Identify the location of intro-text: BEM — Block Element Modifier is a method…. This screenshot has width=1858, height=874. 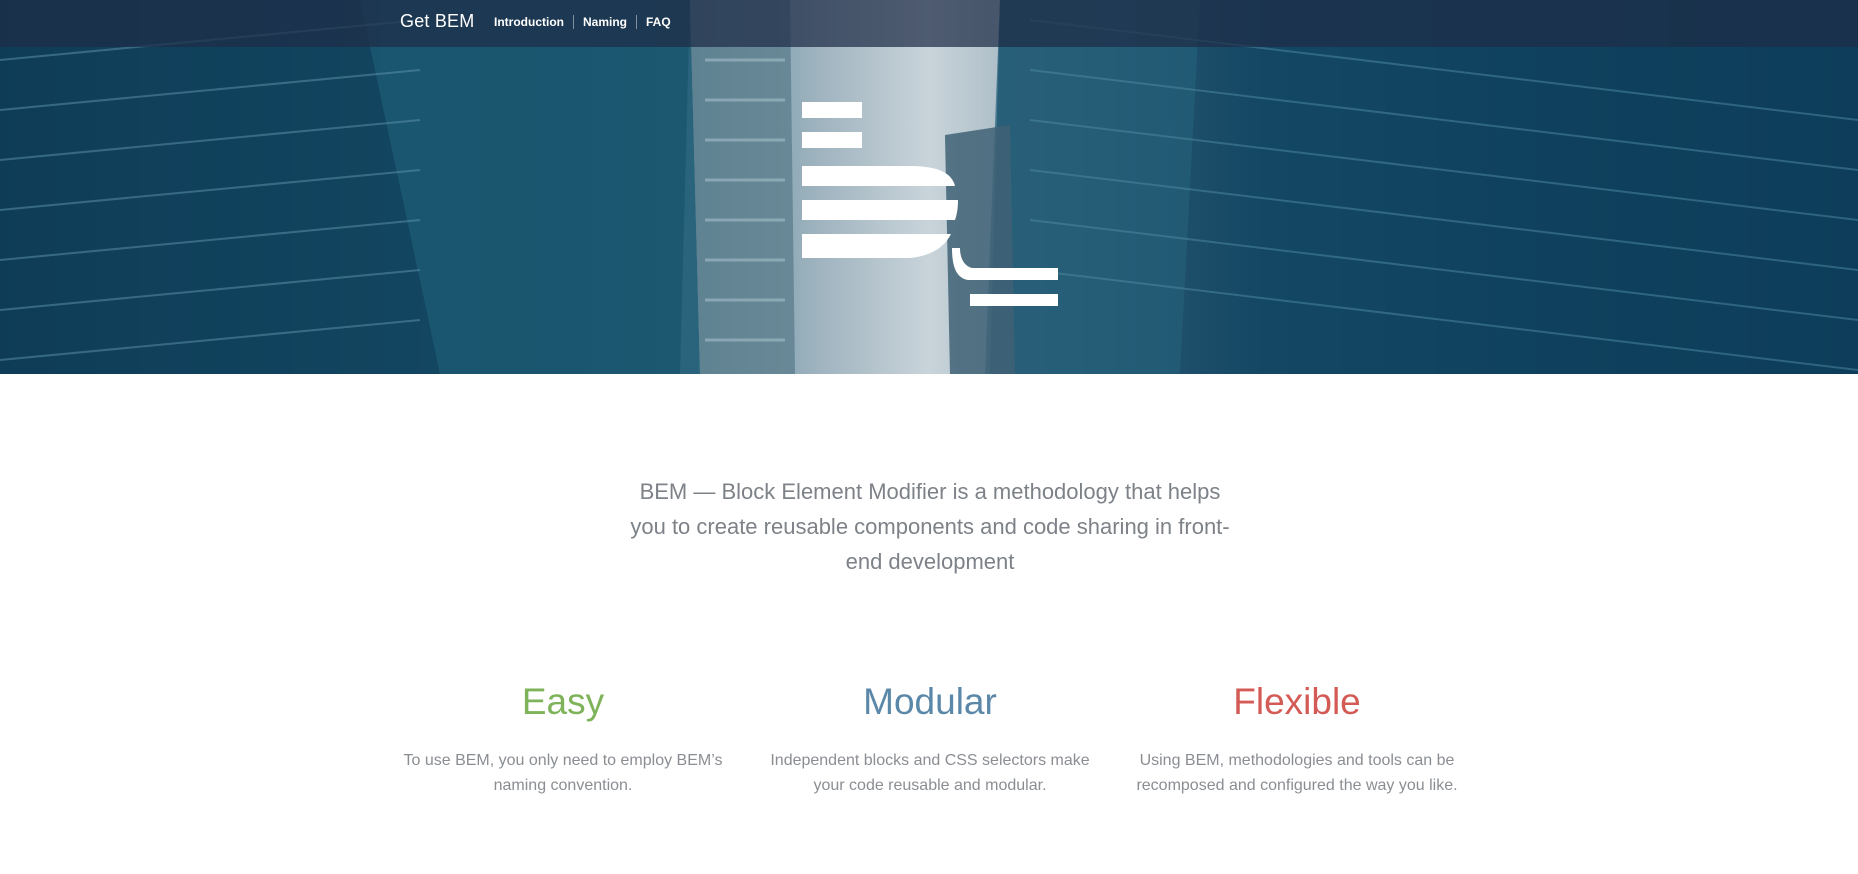
(930, 526).